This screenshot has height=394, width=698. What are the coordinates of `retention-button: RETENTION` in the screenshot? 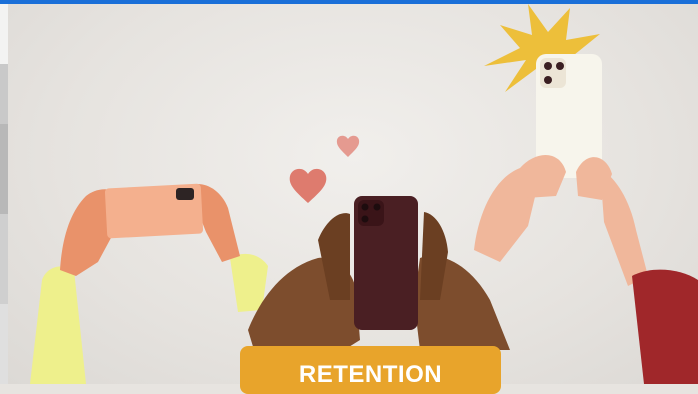 It's located at (370, 370).